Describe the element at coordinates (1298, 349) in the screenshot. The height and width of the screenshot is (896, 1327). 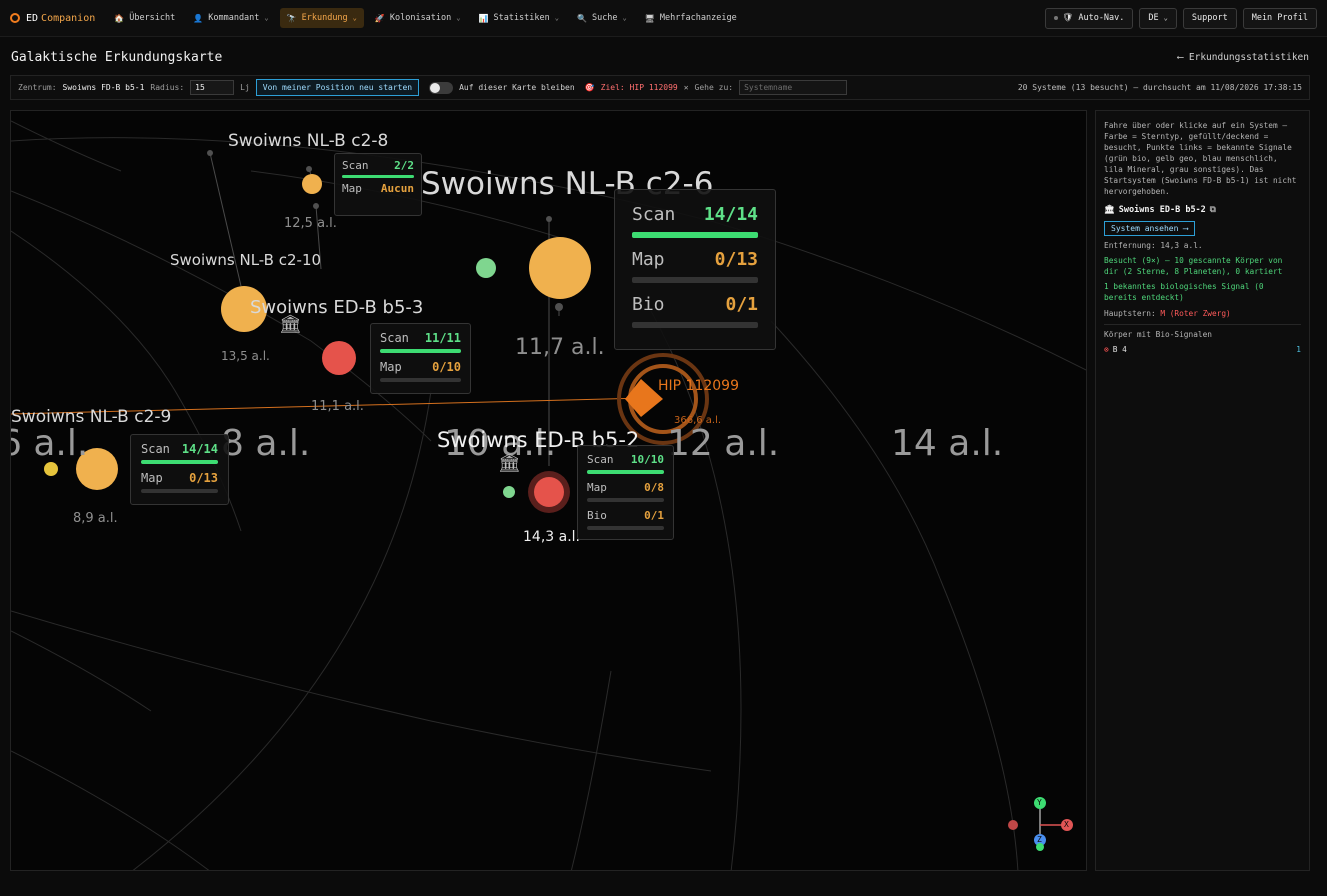
I see `bio-body-count: 1` at that location.